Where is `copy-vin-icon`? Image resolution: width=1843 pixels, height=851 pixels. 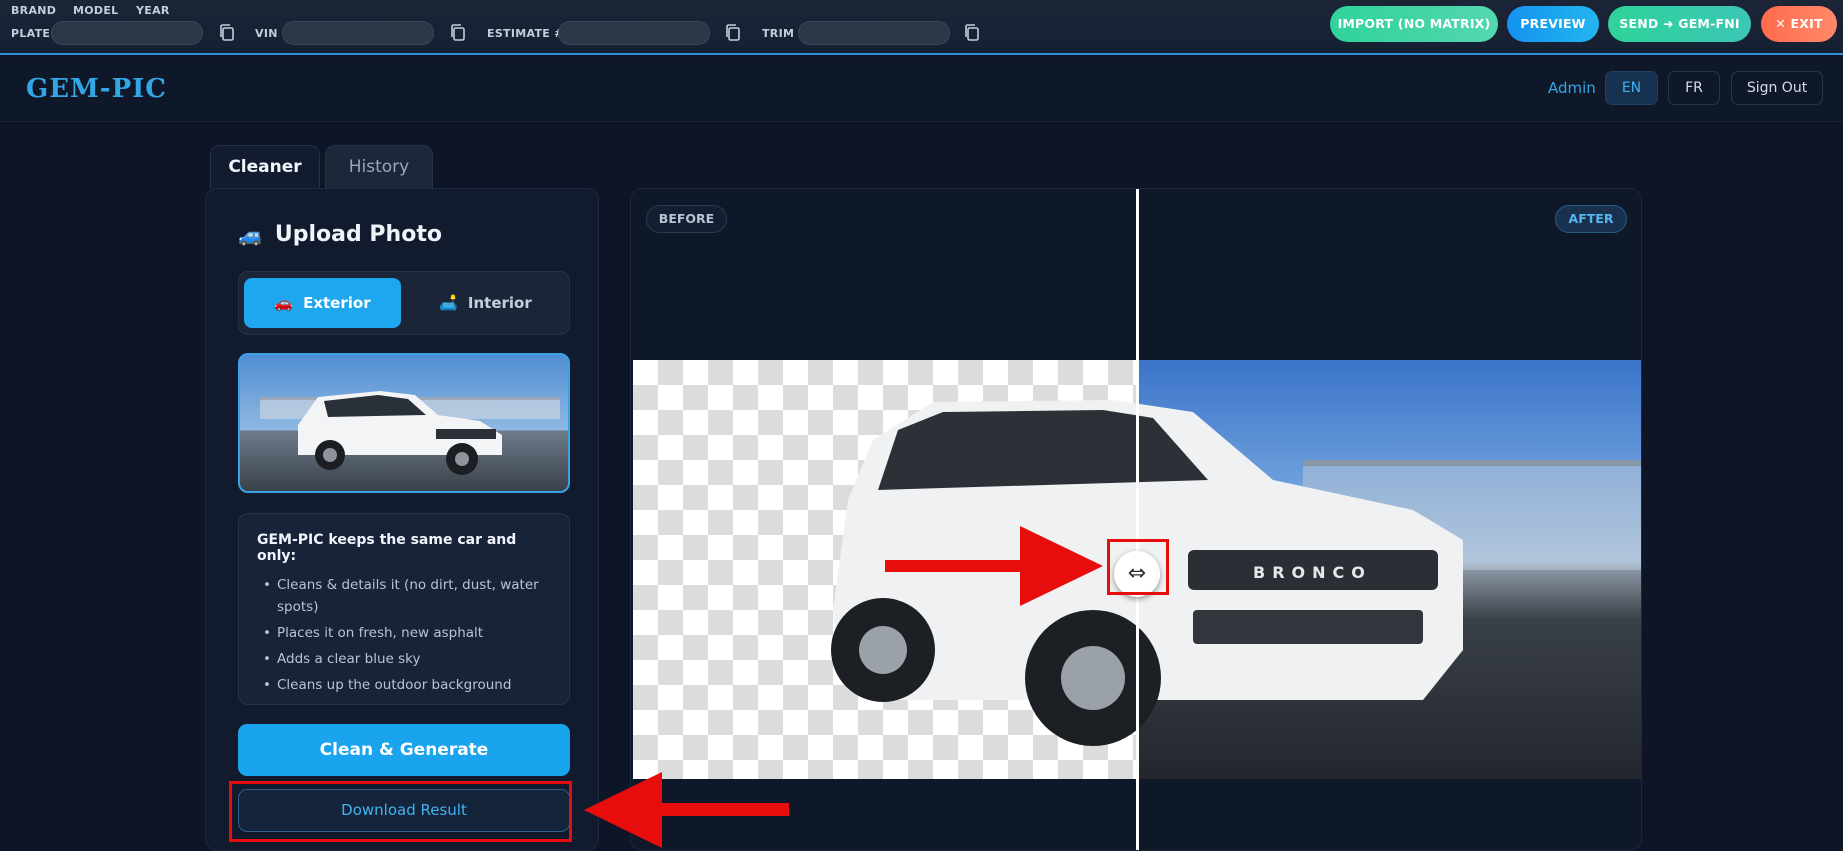 copy-vin-icon is located at coordinates (458, 33).